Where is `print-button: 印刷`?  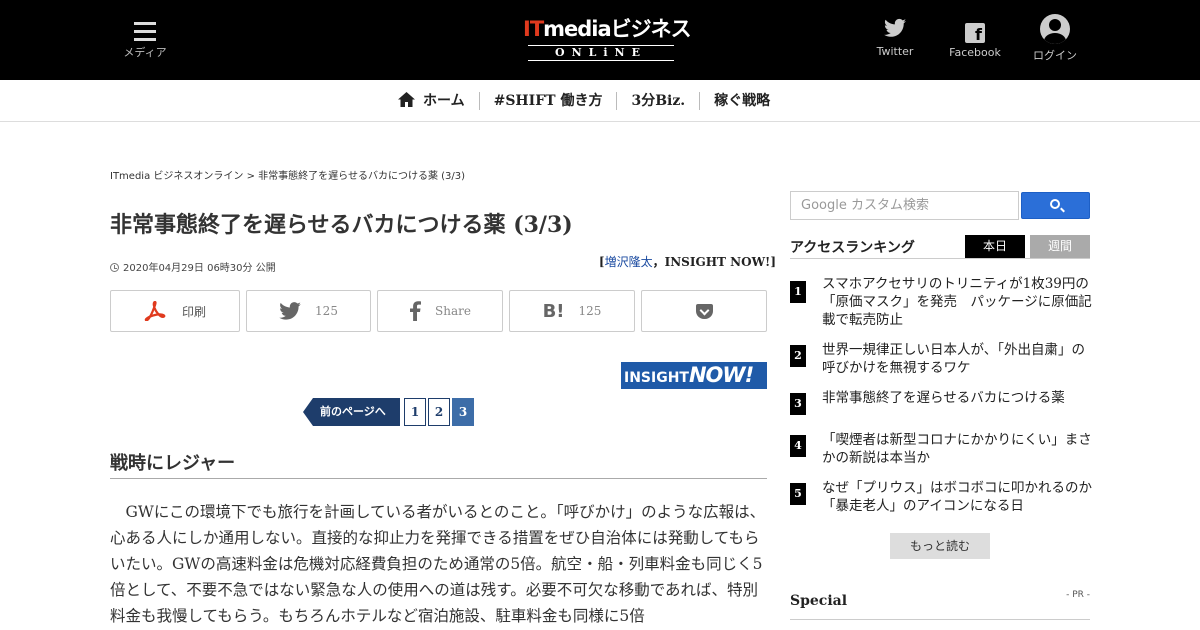 print-button: 印刷 is located at coordinates (175, 311).